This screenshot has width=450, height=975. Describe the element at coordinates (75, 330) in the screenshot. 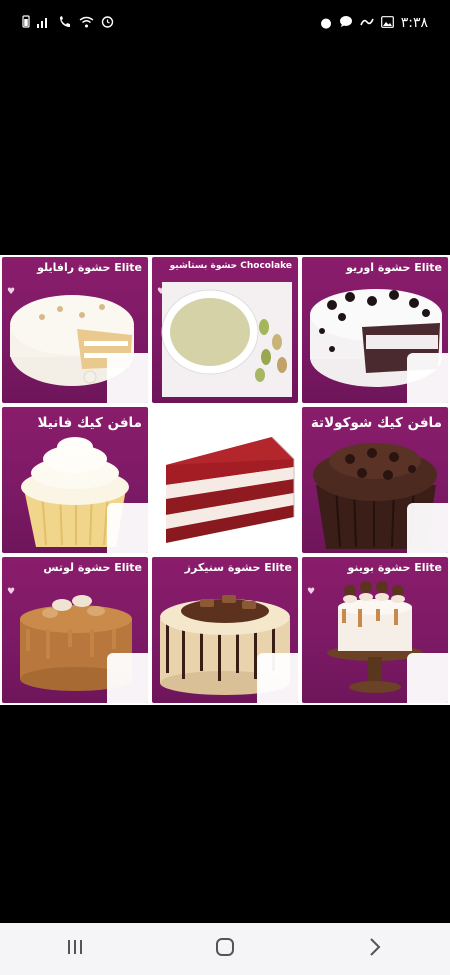

I see `tile-raffaello: حشوة رافايلو Elite ♥` at that location.